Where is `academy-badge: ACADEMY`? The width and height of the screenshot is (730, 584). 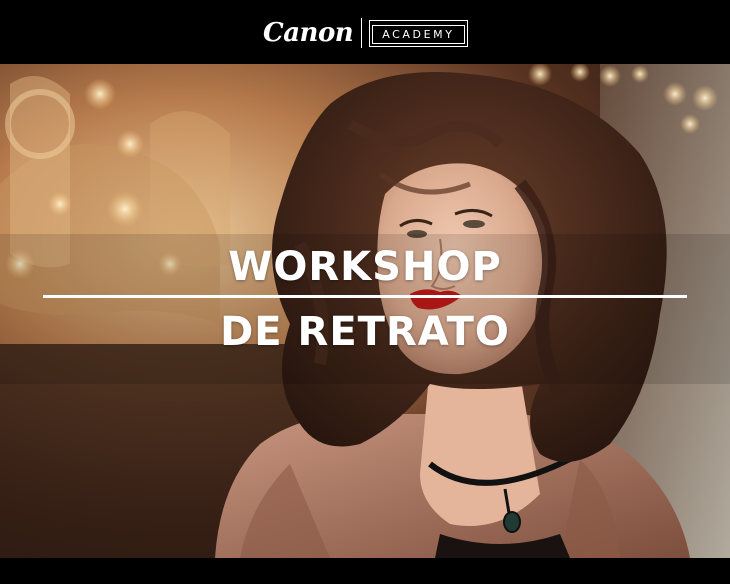
academy-badge: ACADEMY is located at coordinates (418, 33).